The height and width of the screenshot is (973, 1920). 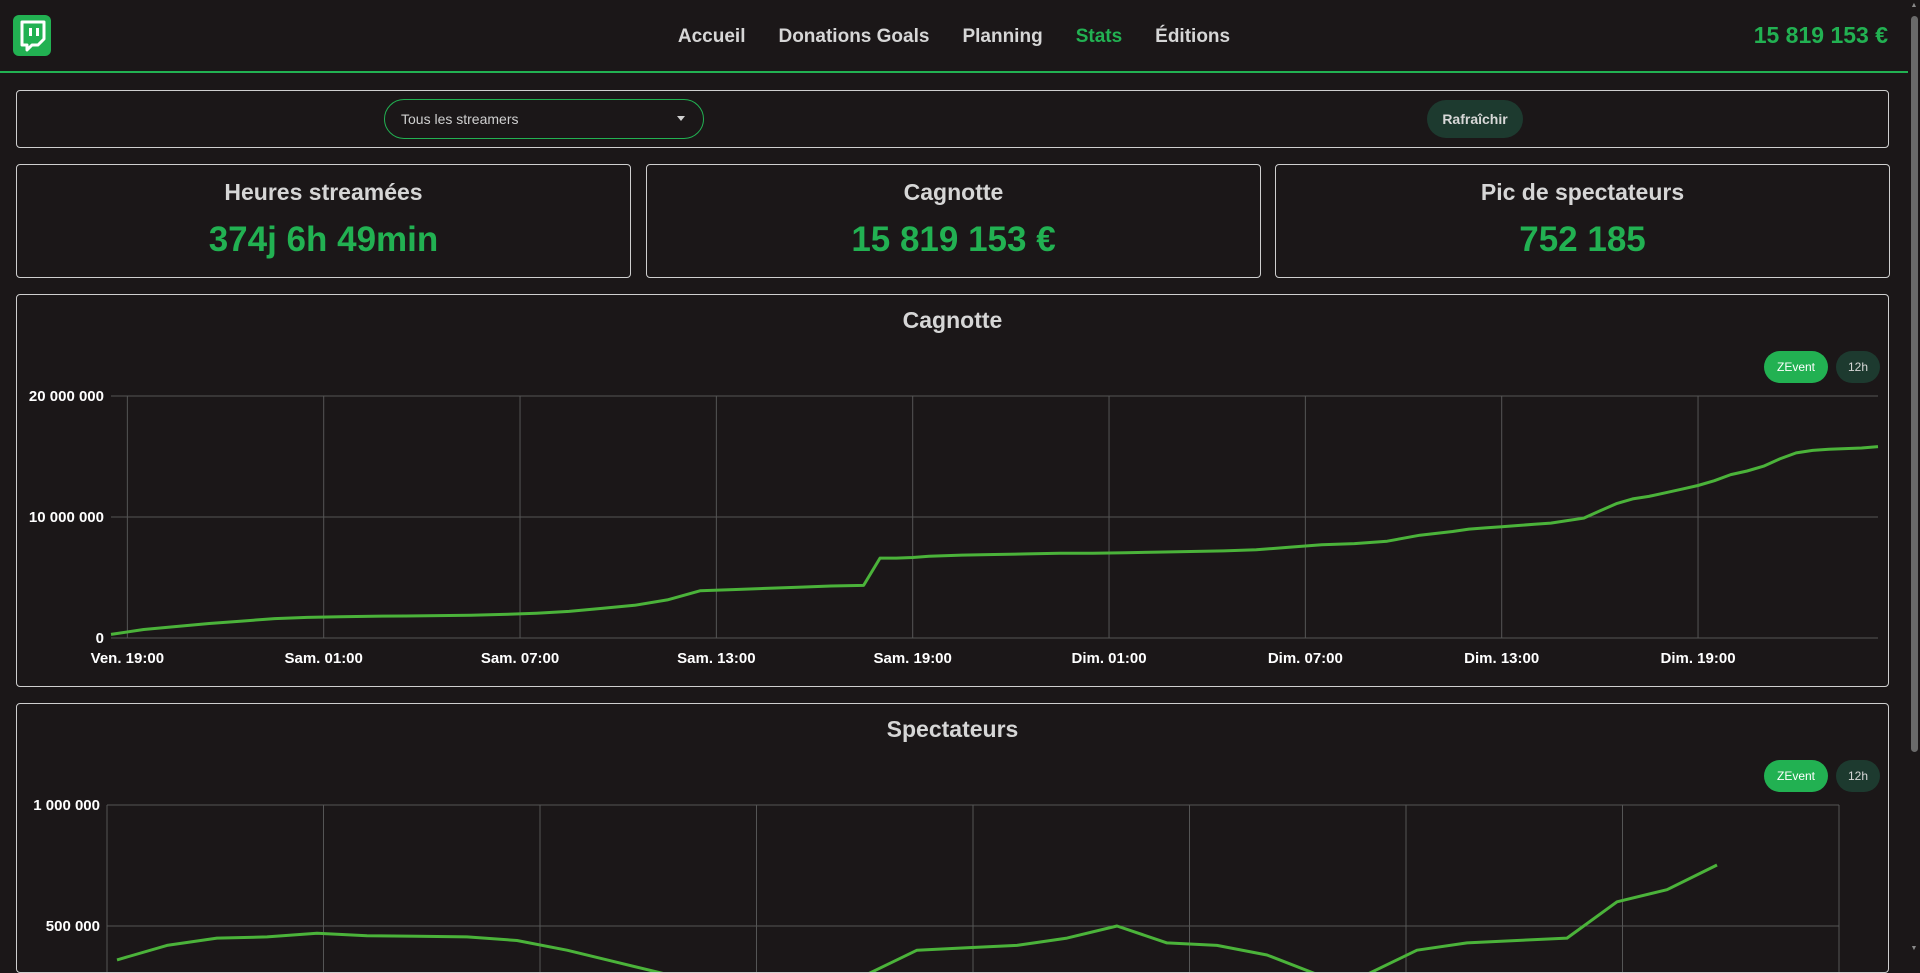 I want to click on y-tick-label: 0, so click(x=100, y=638).